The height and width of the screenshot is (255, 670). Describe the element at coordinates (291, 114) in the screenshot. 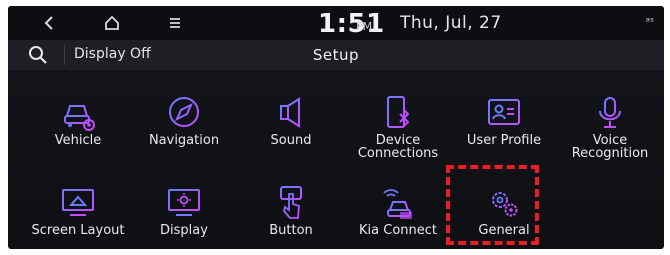

I see `speaker-icon` at that location.